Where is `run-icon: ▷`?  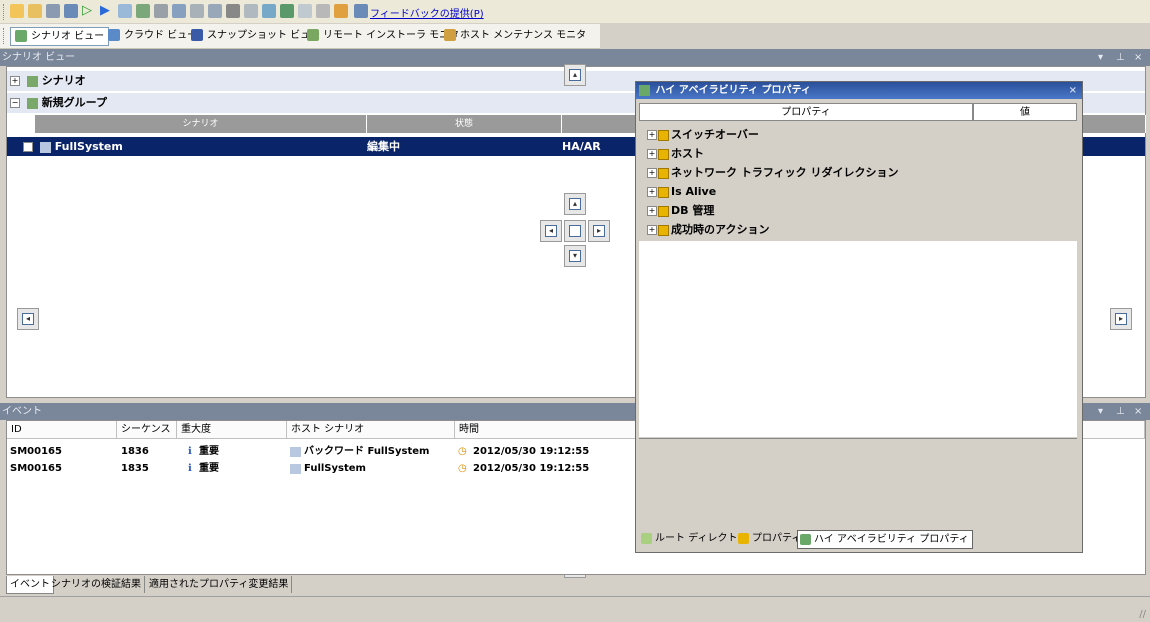 run-icon: ▷ is located at coordinates (89, 11).